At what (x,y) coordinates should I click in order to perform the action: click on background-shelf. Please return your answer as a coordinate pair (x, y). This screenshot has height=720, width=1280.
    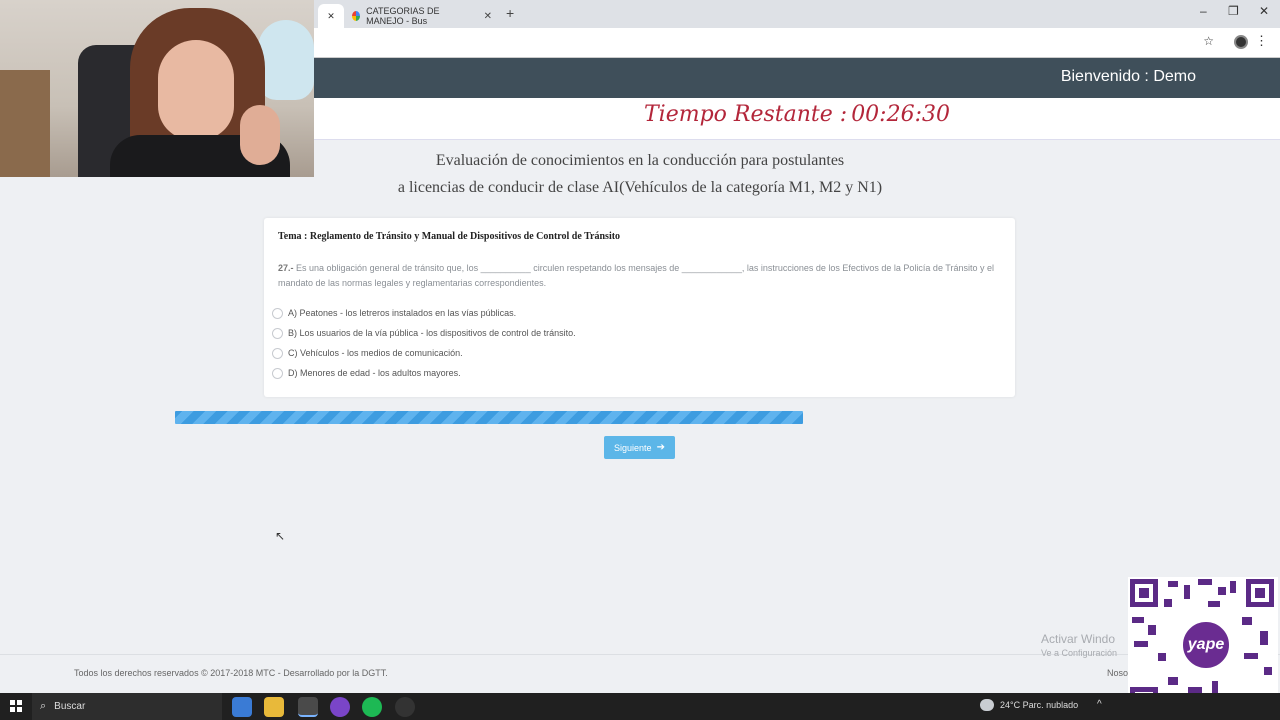
    Looking at the image, I should click on (25, 123).